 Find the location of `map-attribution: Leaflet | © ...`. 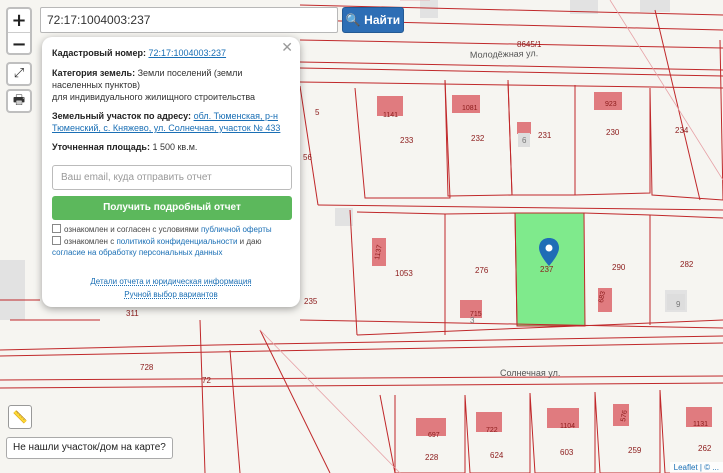

map-attribution: Leaflet | © ... is located at coordinates (696, 467).